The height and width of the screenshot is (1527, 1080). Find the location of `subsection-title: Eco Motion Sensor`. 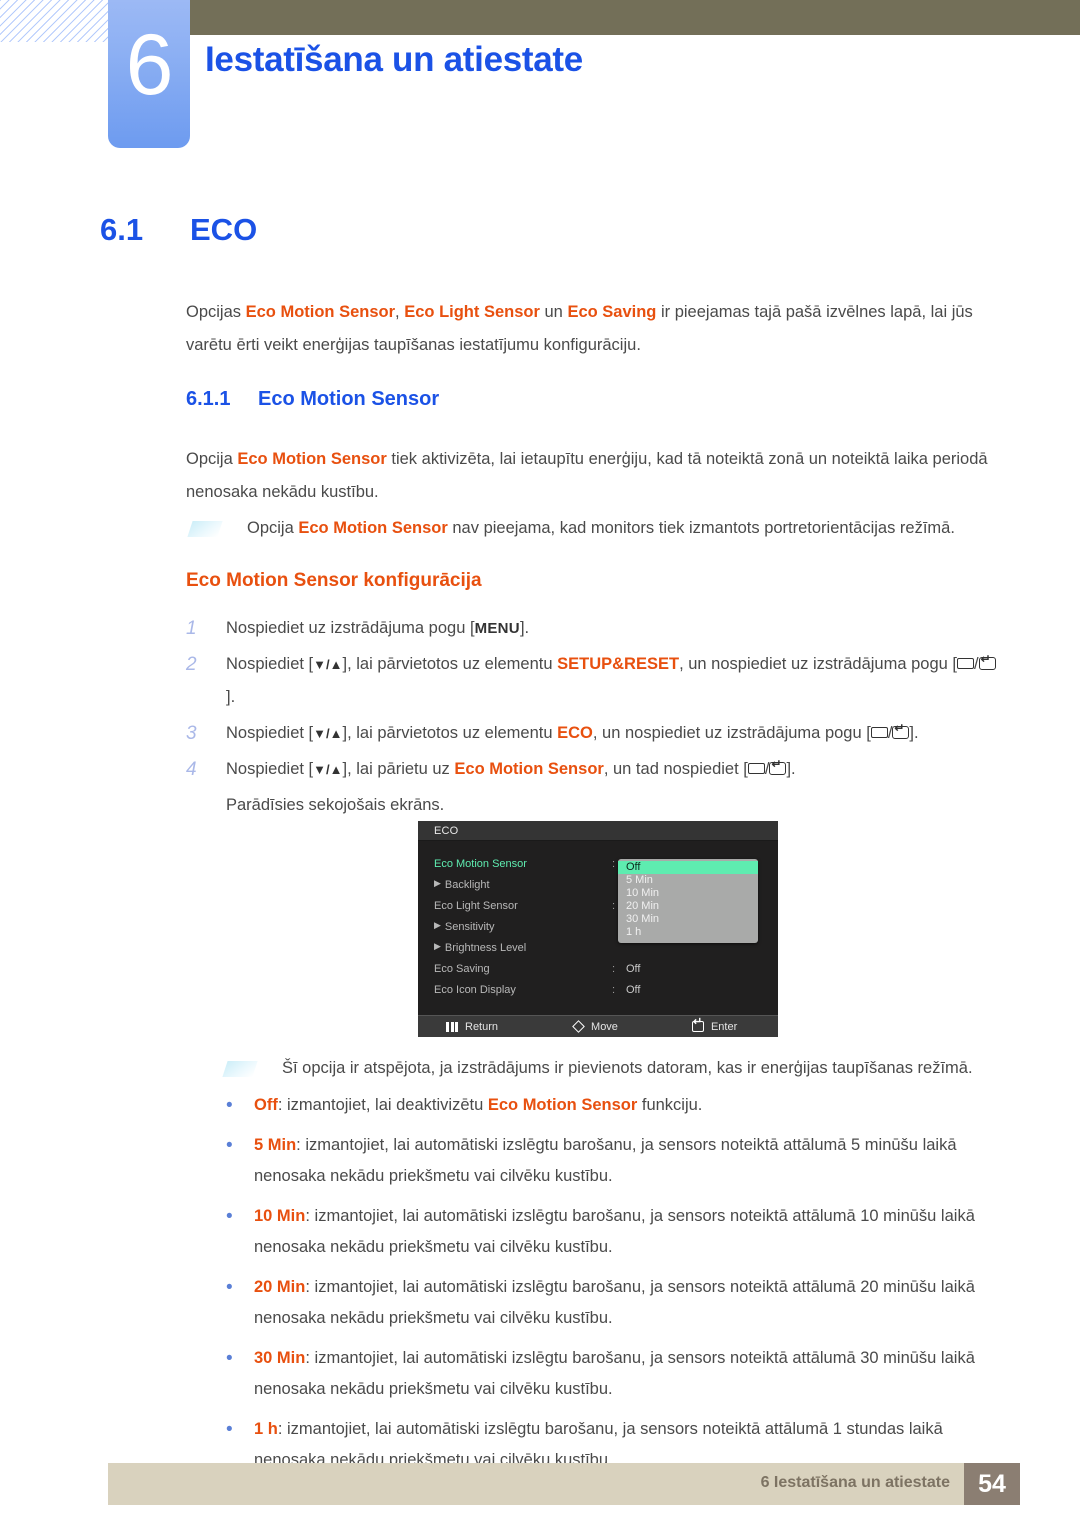

subsection-title: Eco Motion Sensor is located at coordinates (349, 399).